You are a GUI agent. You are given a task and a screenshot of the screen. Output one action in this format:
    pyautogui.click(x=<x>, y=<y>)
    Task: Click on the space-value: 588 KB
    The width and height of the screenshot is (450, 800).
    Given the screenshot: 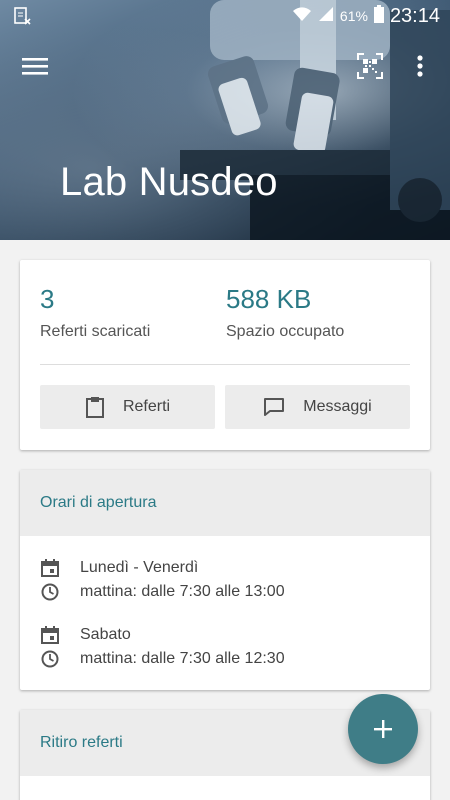 What is the action you would take?
    pyautogui.click(x=269, y=299)
    